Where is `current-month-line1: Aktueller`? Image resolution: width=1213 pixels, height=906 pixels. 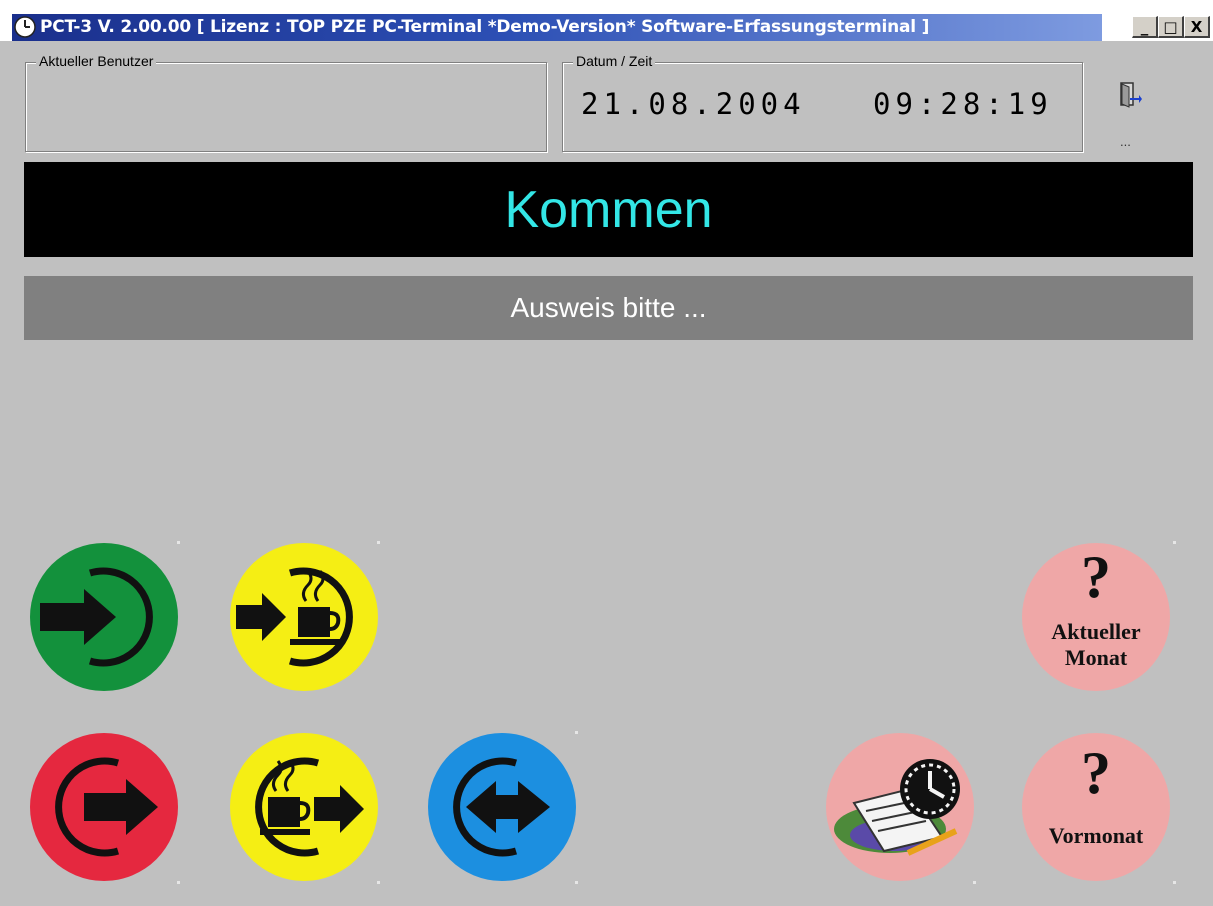
current-month-line1: Aktueller is located at coordinates (1095, 631).